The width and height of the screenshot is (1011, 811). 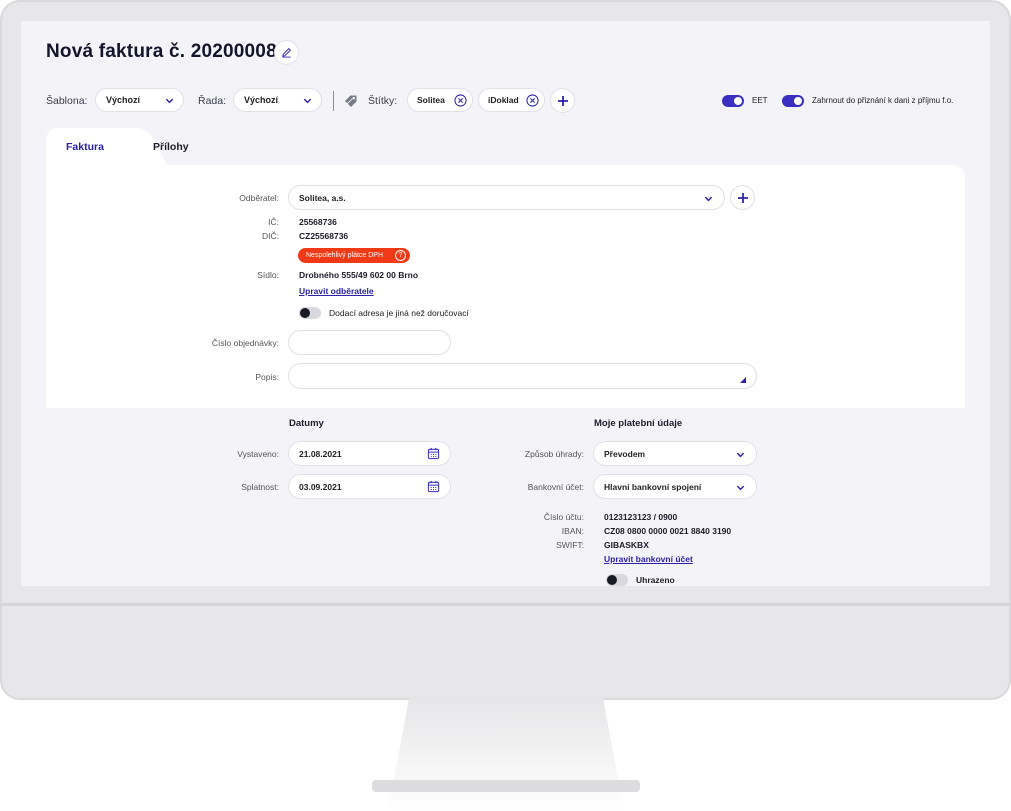 What do you see at coordinates (245, 343) in the screenshot?
I see `order-number-label: Číslo objednávky:` at bounding box center [245, 343].